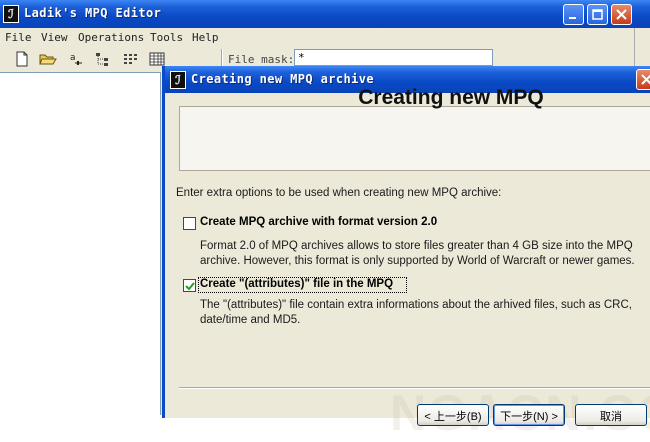 The height and width of the screenshot is (442, 650). What do you see at coordinates (54, 37) in the screenshot?
I see `menu-view: View` at bounding box center [54, 37].